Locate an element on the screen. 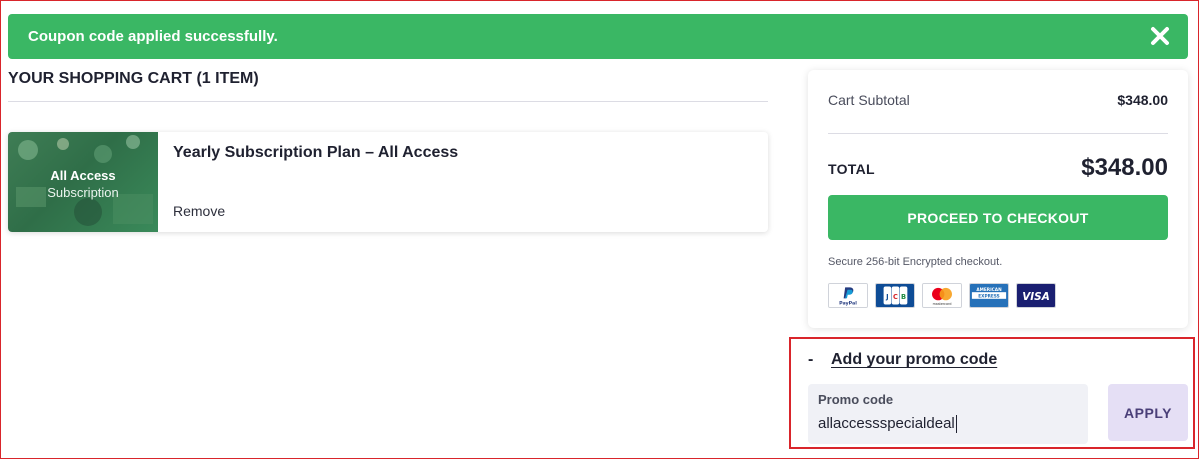 The image size is (1199, 459). promo-collapse-toggle: - is located at coordinates (810, 360).